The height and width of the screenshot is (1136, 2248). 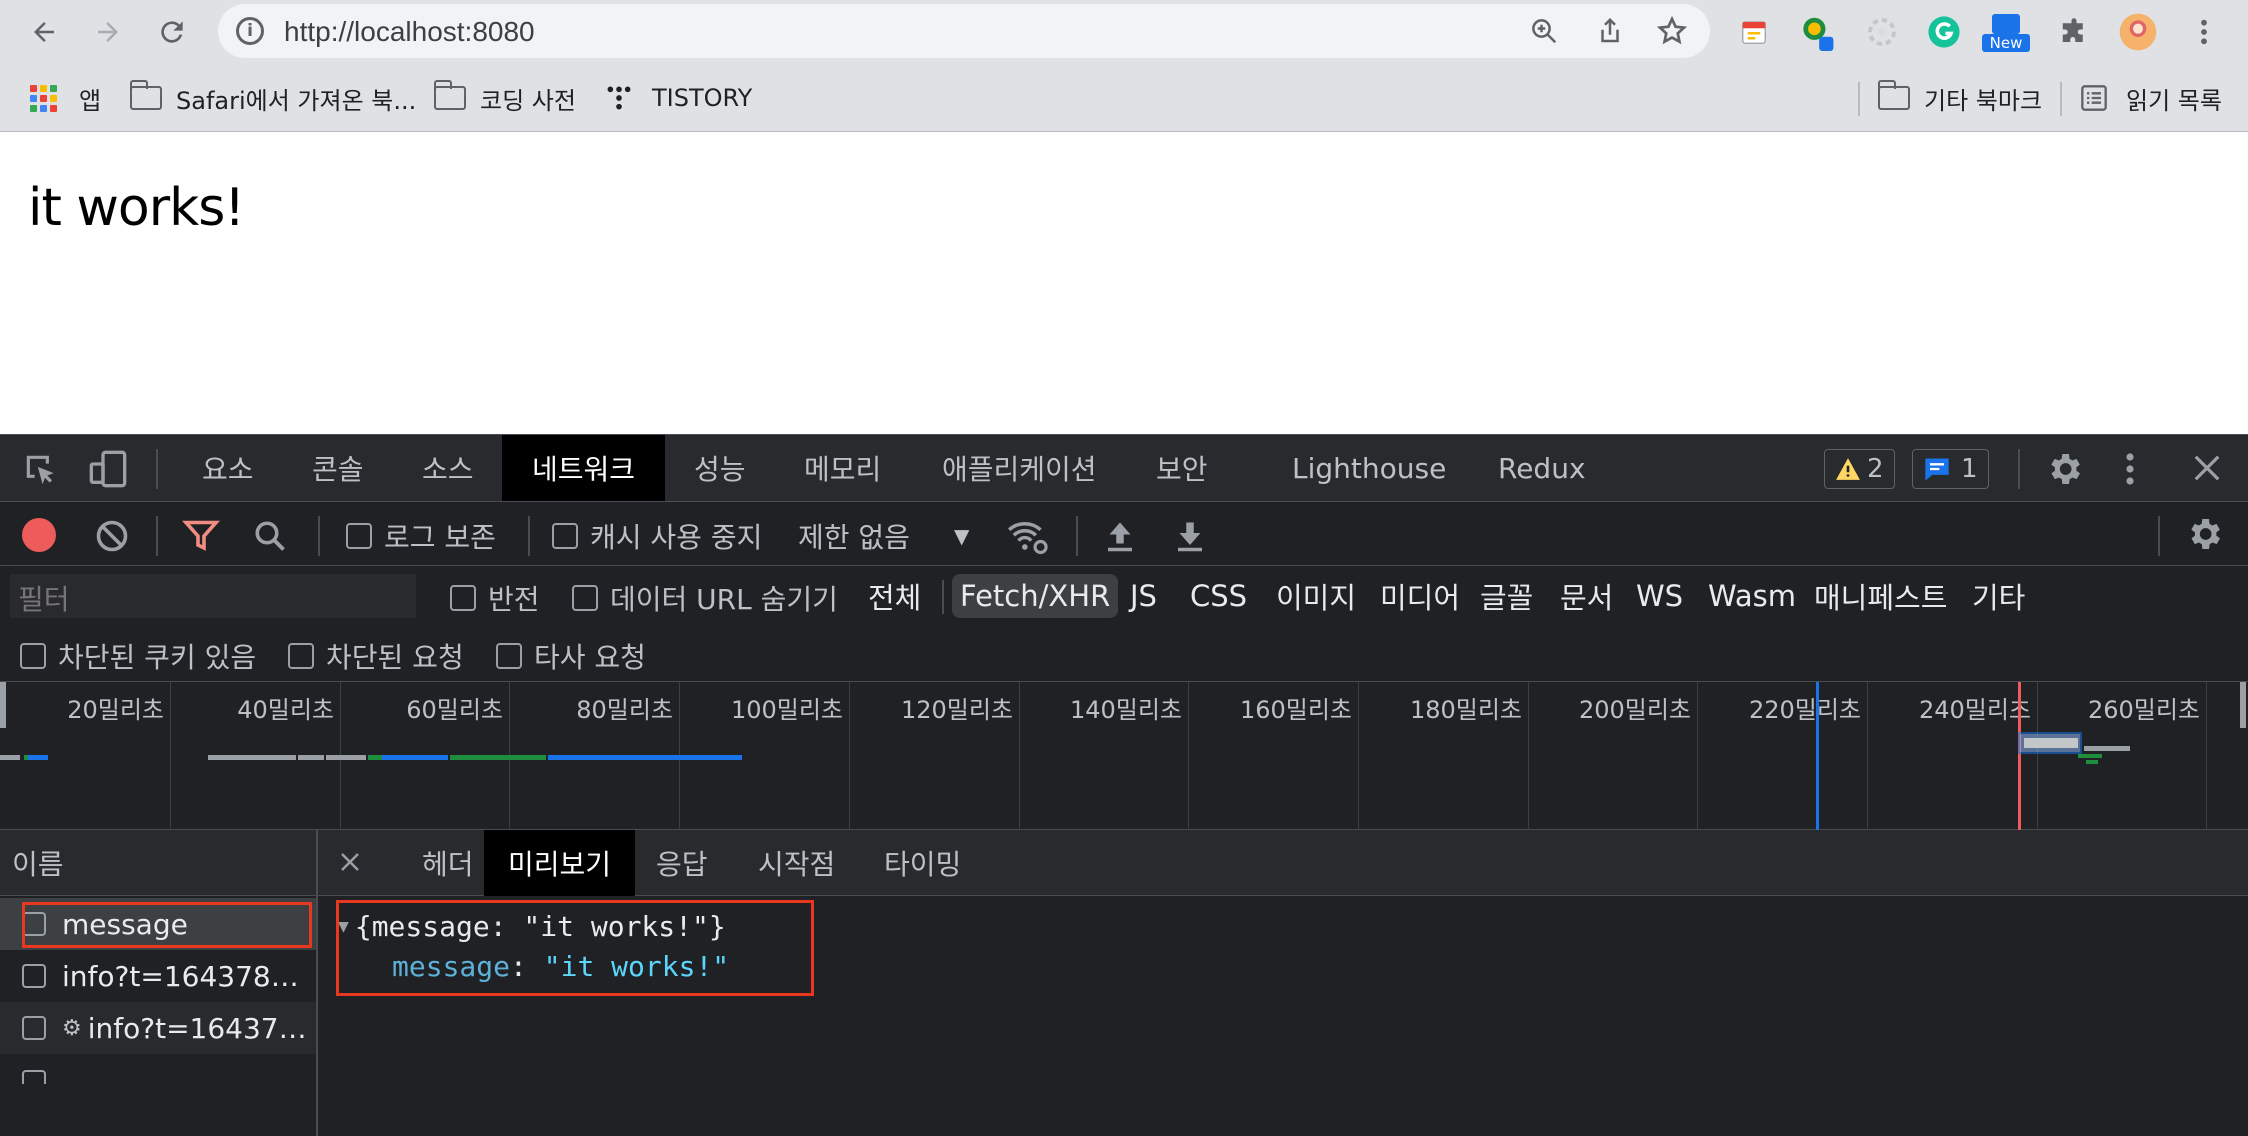 What do you see at coordinates (1182, 468) in the screenshot?
I see `tab-security: 보안` at bounding box center [1182, 468].